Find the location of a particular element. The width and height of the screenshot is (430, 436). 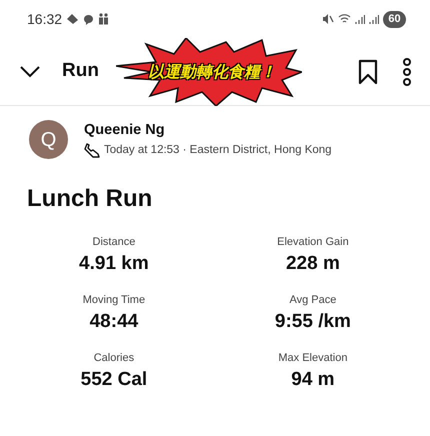

athlete-name: Queenie Ng is located at coordinates (208, 131).